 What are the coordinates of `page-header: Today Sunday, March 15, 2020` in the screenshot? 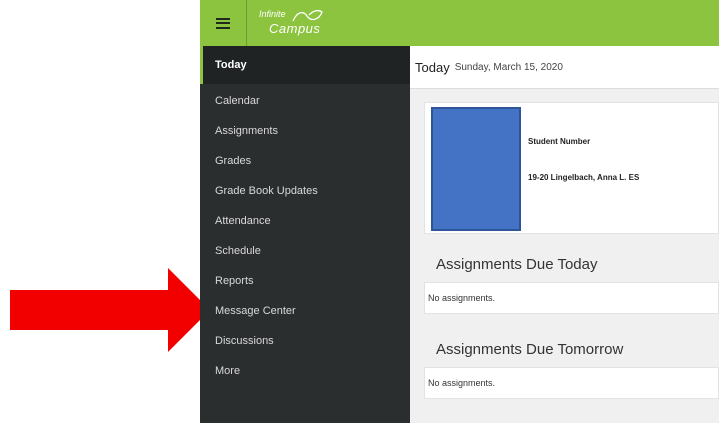 It's located at (564, 67).